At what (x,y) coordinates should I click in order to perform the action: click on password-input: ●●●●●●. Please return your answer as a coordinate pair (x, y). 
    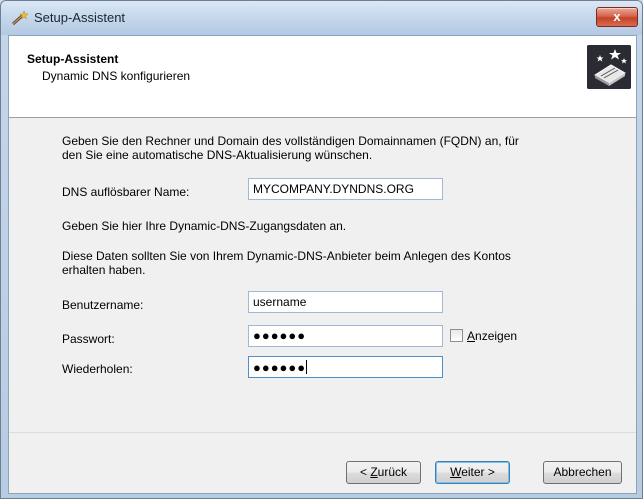
    Looking at the image, I should click on (345, 336).